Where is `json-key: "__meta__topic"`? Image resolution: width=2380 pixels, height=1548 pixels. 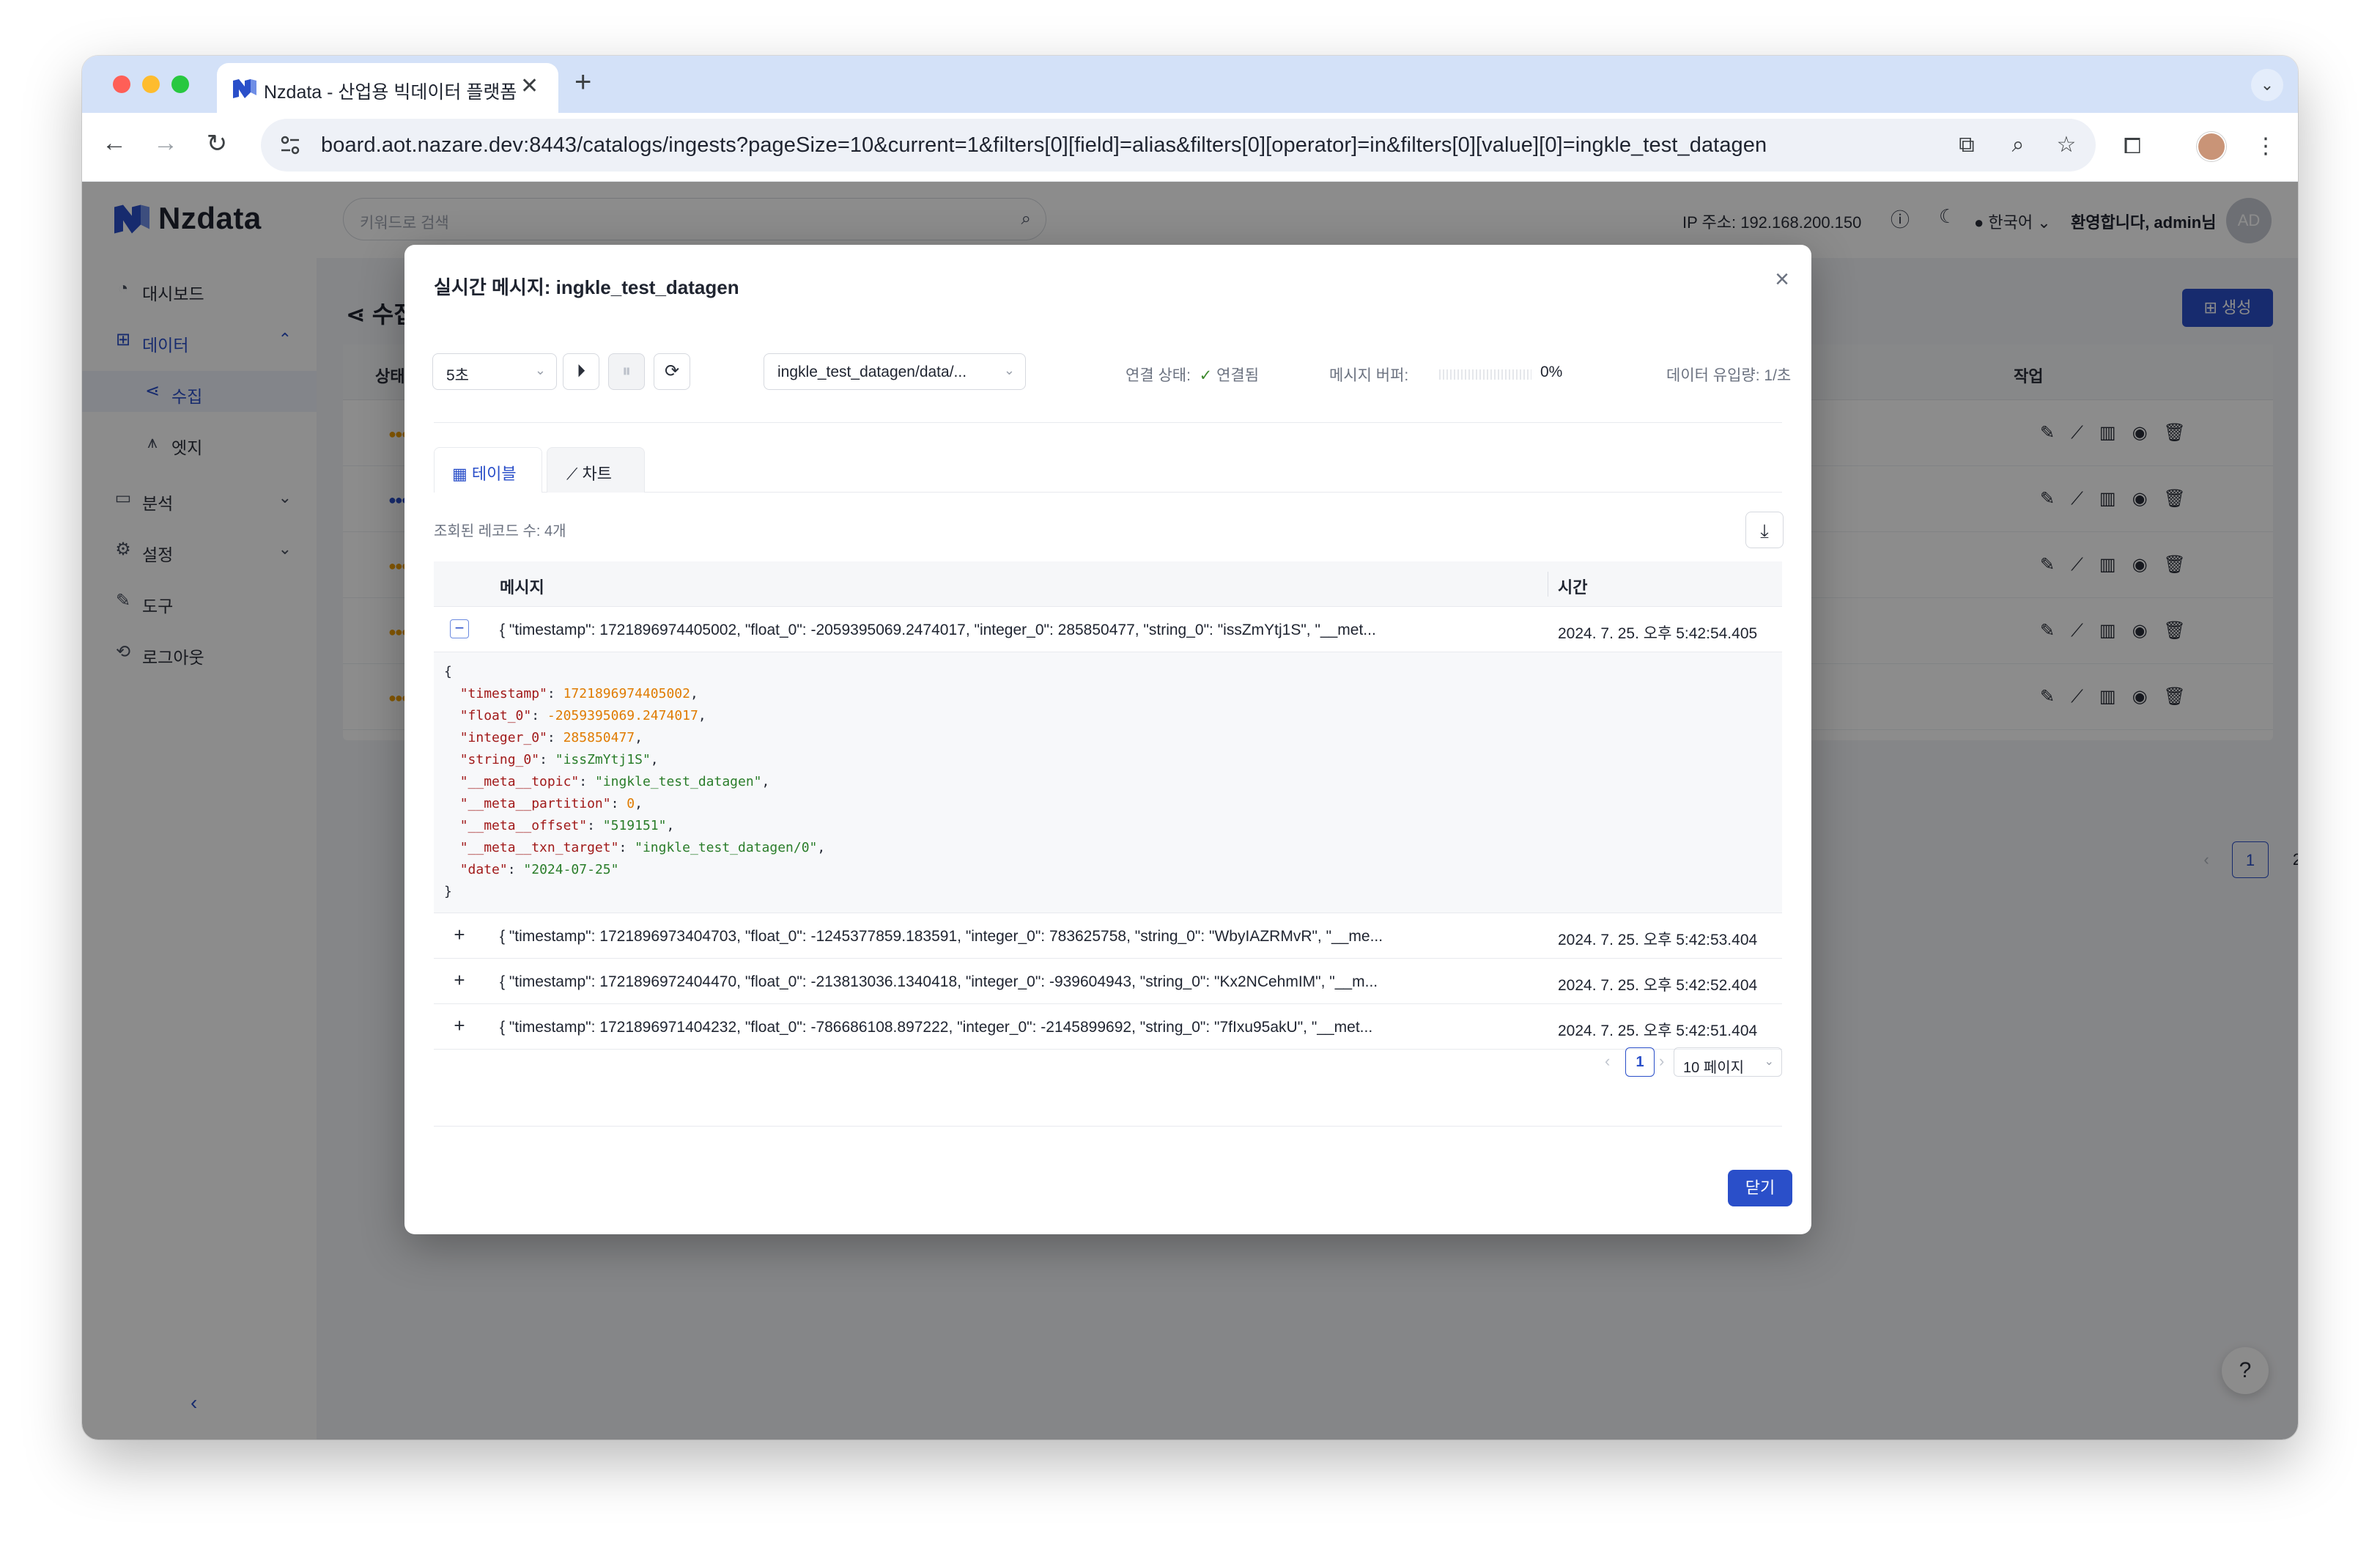
json-key: "__meta__topic" is located at coordinates (519, 781).